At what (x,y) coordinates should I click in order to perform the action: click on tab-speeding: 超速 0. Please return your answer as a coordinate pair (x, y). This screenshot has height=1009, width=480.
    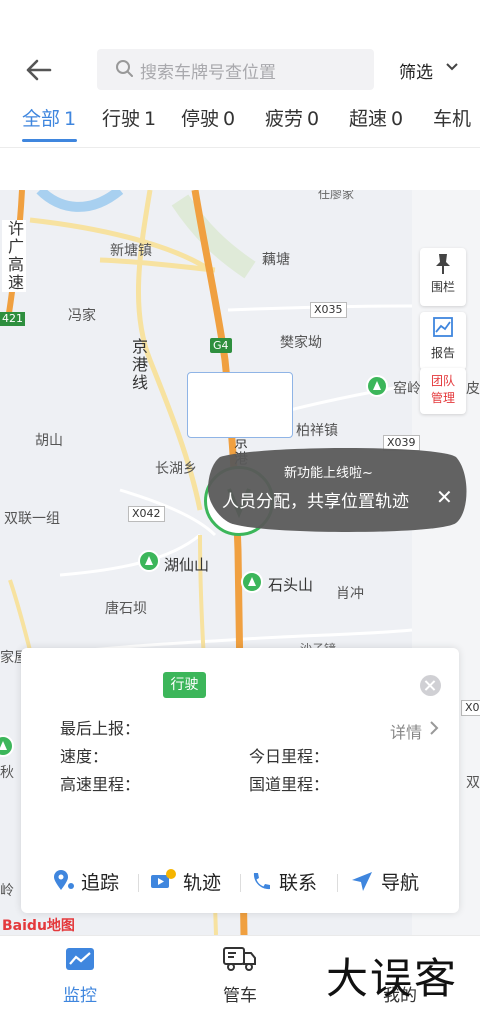
    Looking at the image, I should click on (376, 117).